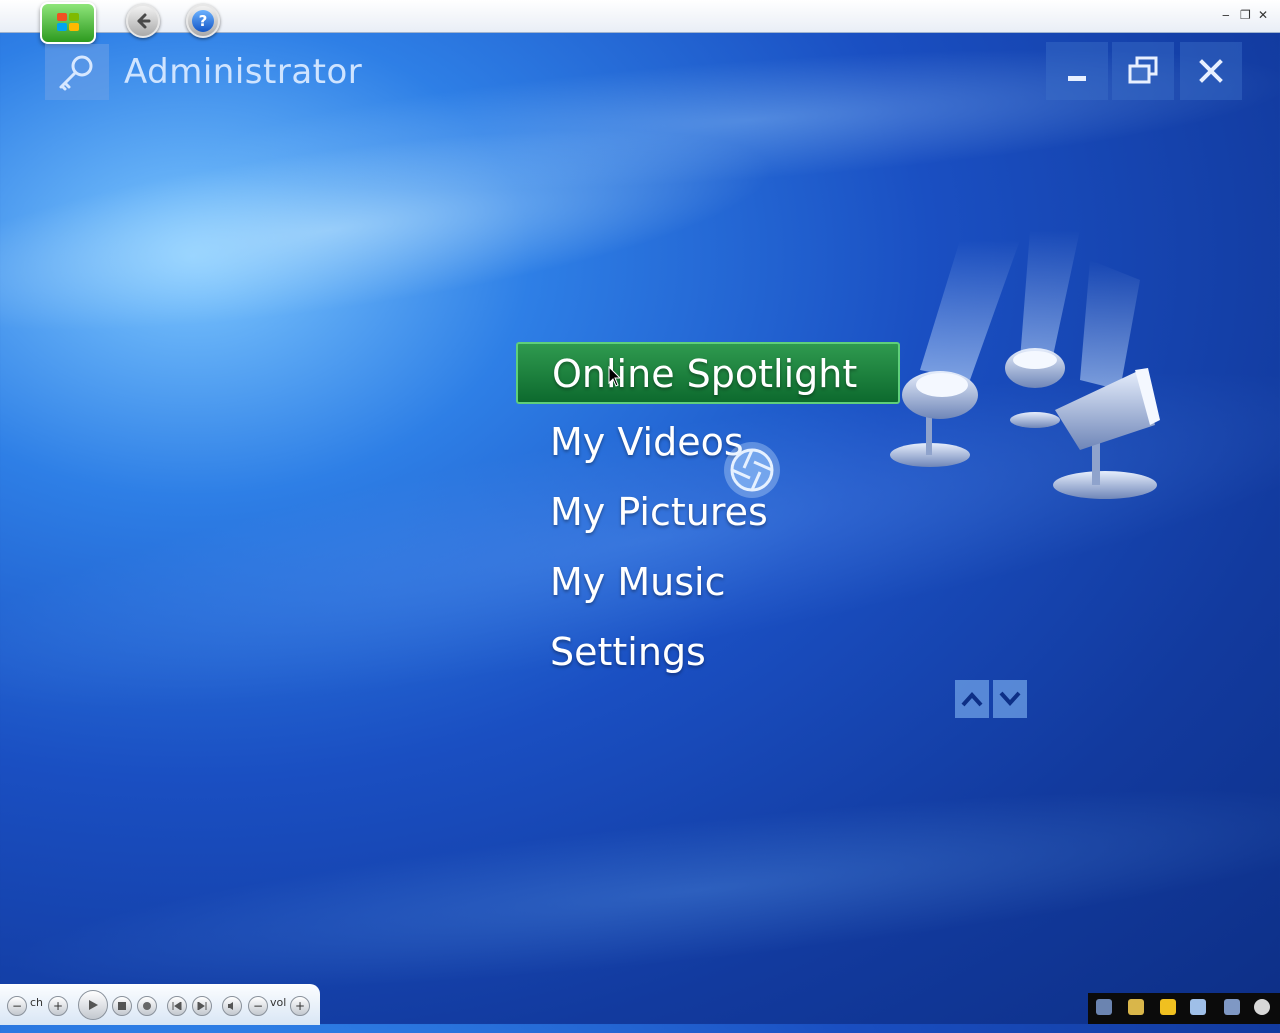 This screenshot has width=1280, height=1033. Describe the element at coordinates (1263, 15) in the screenshot. I see `os-close-button: ✕` at that location.